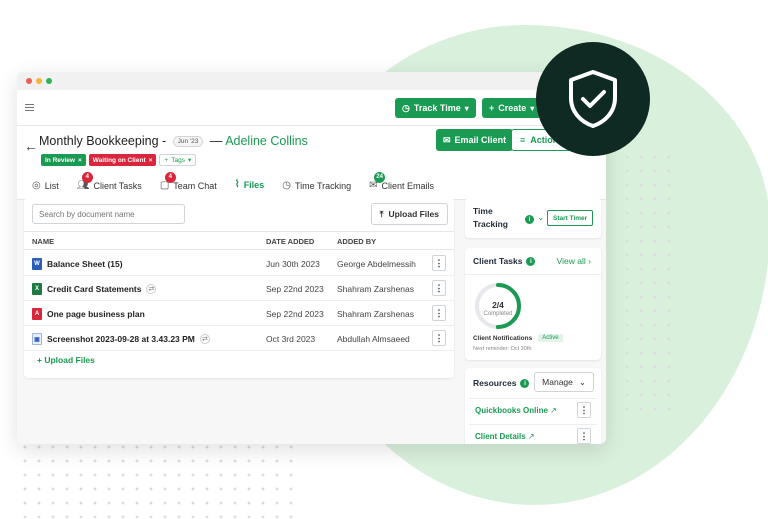 The image size is (768, 519). What do you see at coordinates (381, 213) in the screenshot?
I see `upload-icon: ⤒` at bounding box center [381, 213].